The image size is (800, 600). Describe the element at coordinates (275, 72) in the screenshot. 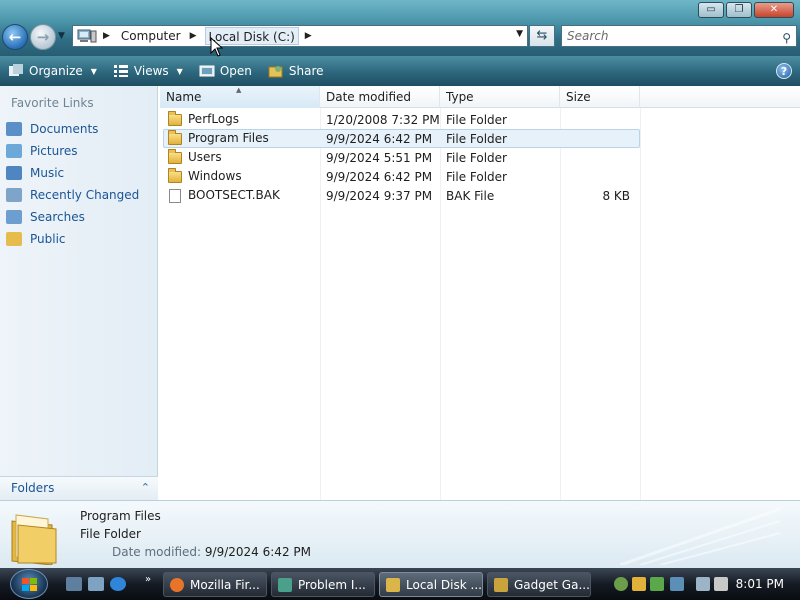

I see `share-icon` at that location.